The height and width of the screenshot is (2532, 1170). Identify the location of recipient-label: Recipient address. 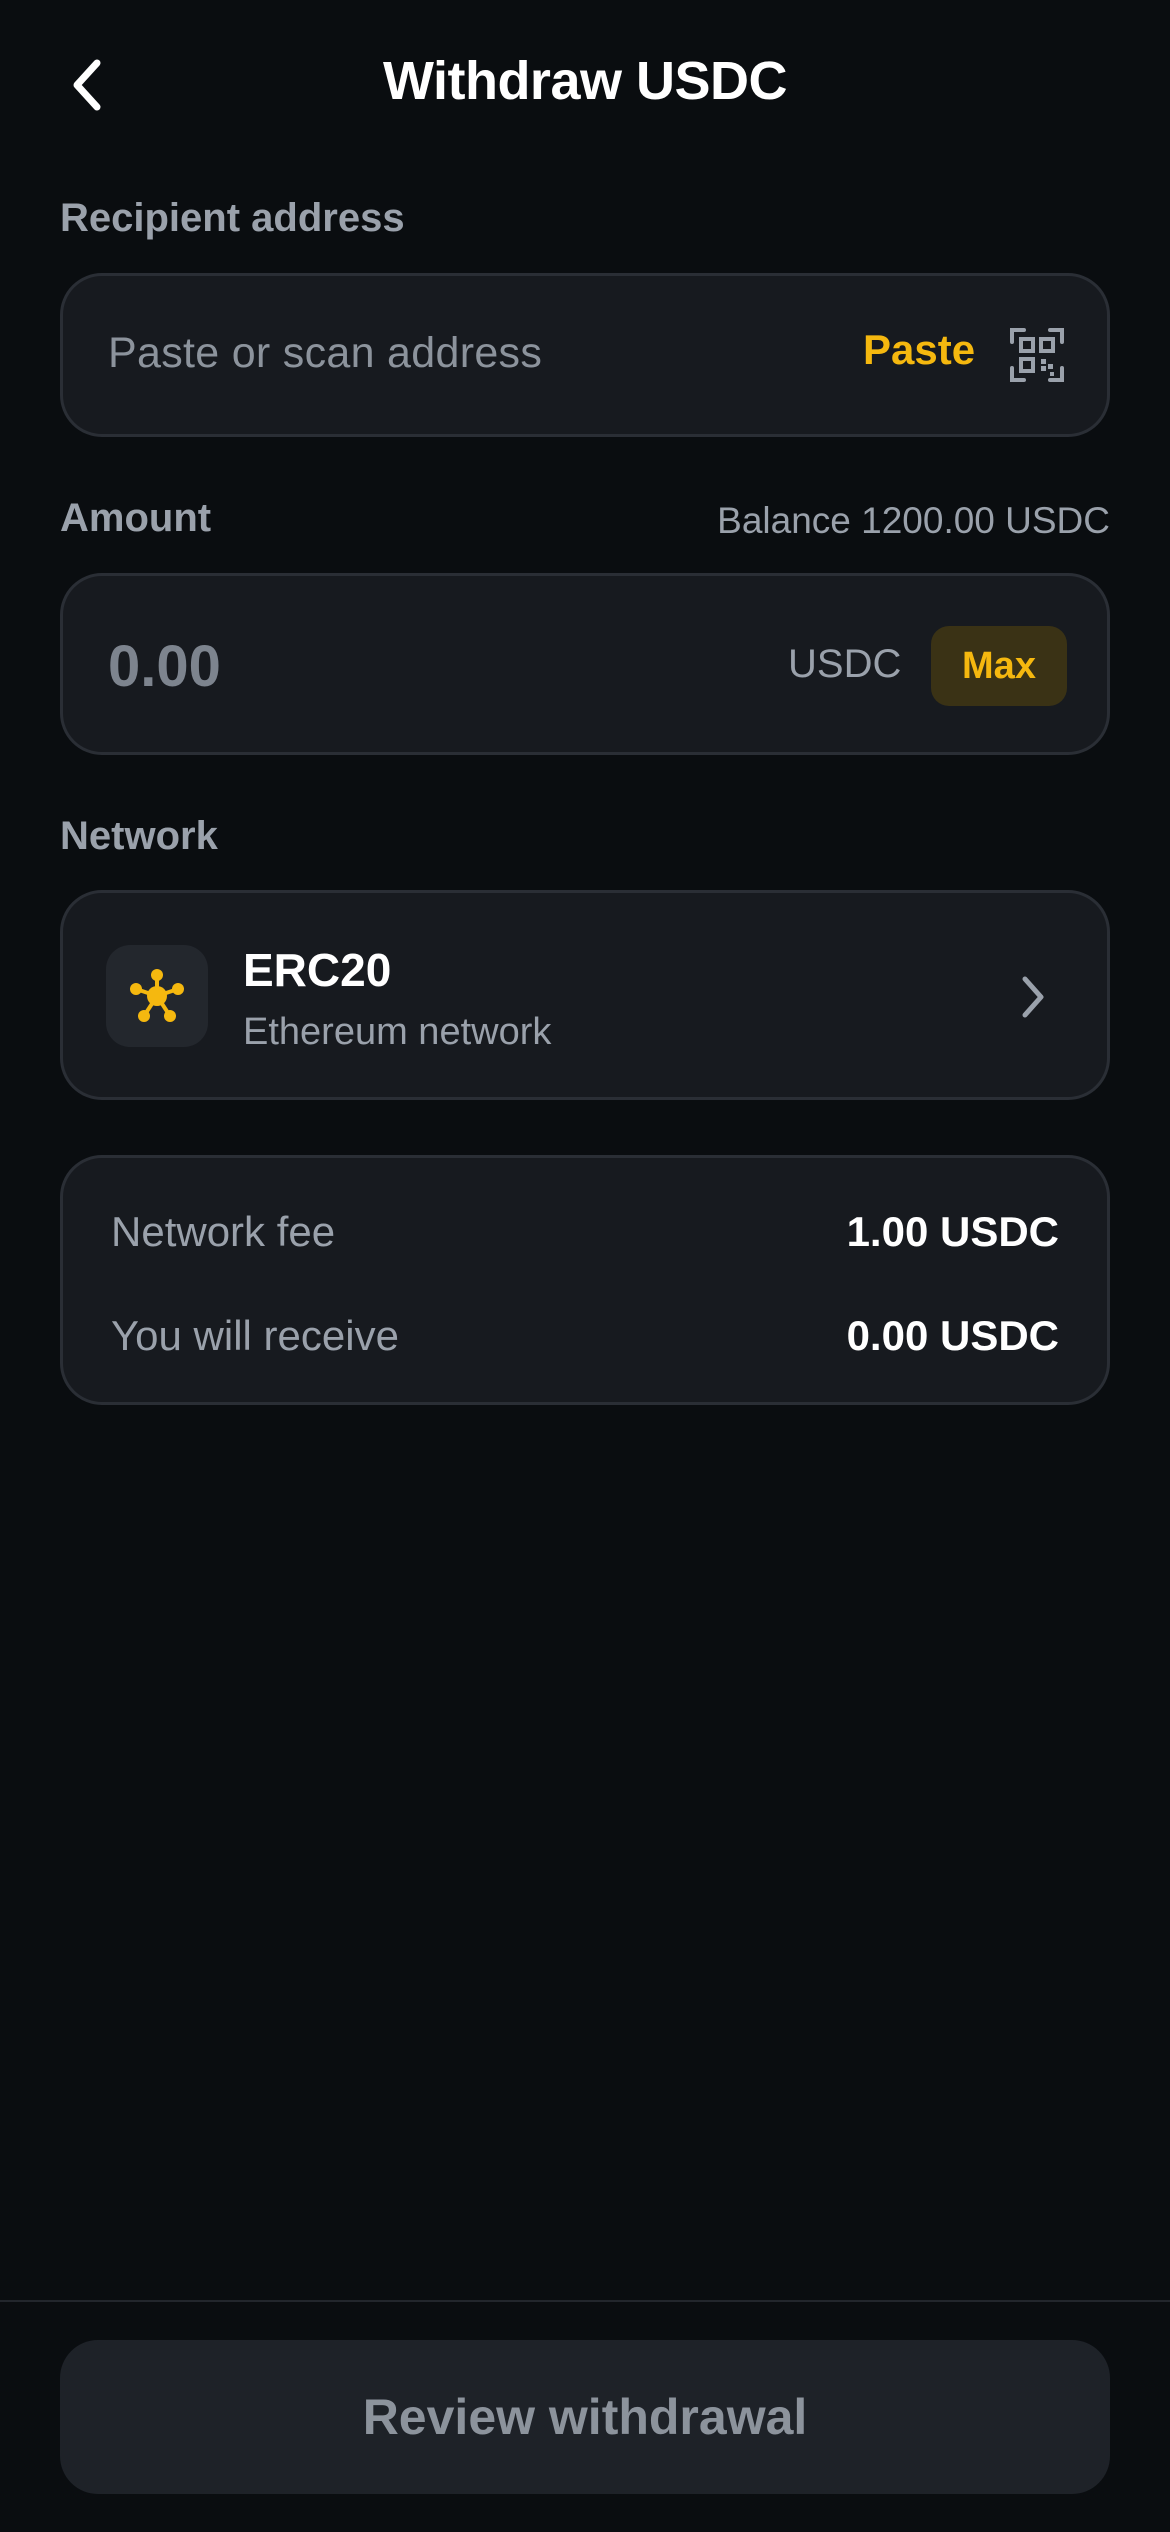
(232, 218).